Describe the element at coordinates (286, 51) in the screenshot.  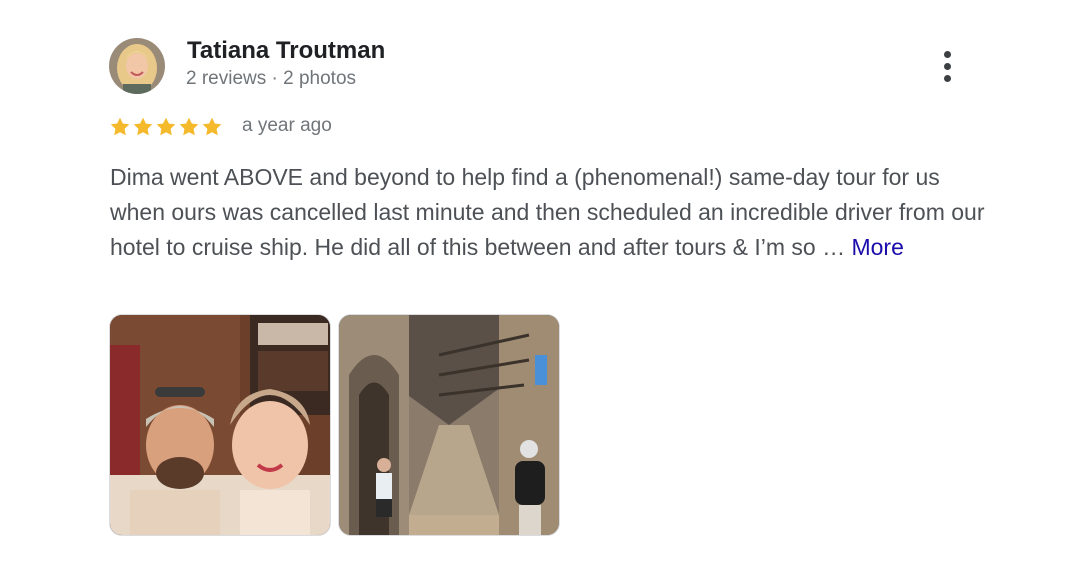
I see `reviewer-name: Tatiana Troutman` at that location.